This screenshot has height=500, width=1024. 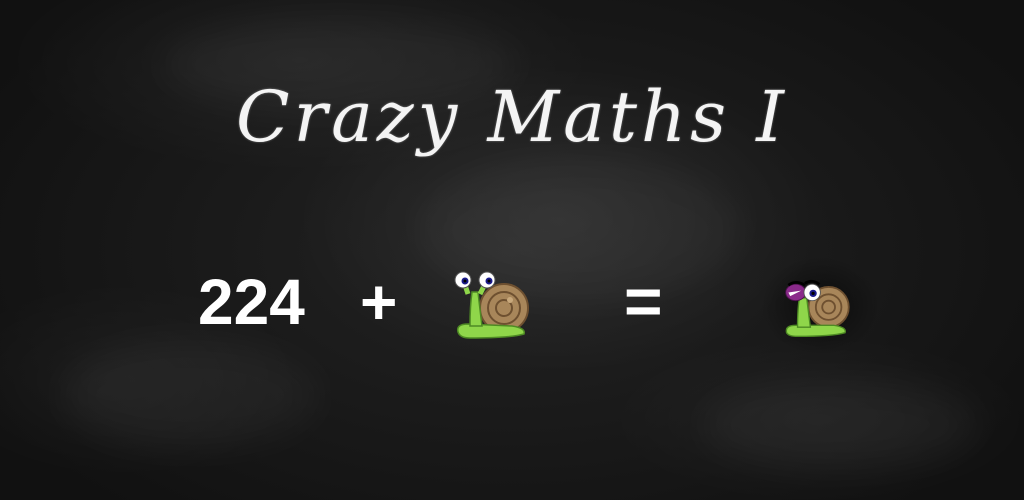 What do you see at coordinates (251, 302) in the screenshot?
I see `equation-number: 224` at bounding box center [251, 302].